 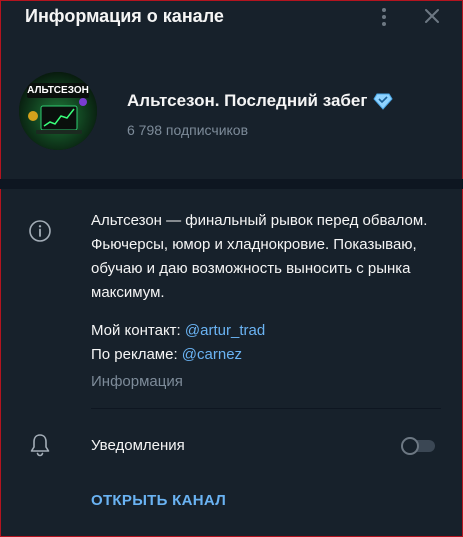 What do you see at coordinates (383, 101) in the screenshot?
I see `verified-icon` at bounding box center [383, 101].